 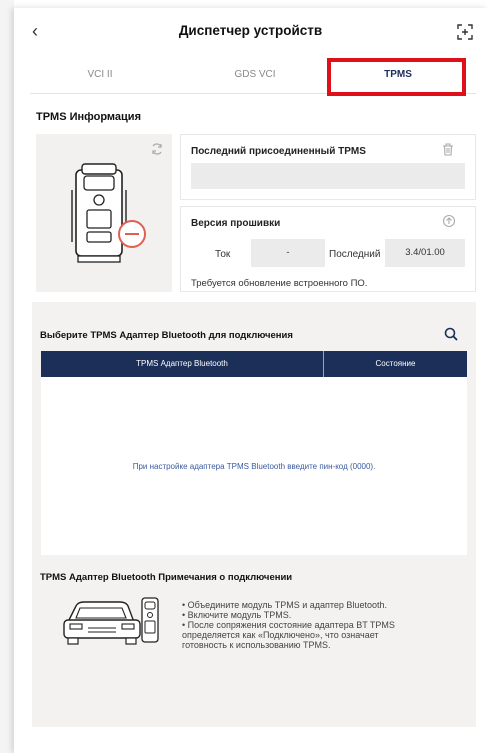 What do you see at coordinates (100, 75) in the screenshot?
I see `tab-vci-ii: VCI II` at bounding box center [100, 75].